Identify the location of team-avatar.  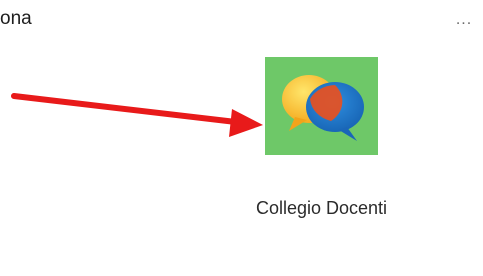
(321, 106).